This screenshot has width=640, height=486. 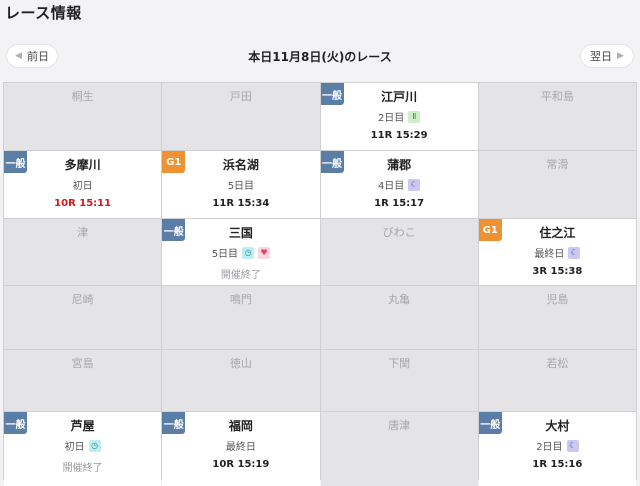 I want to click on race-day-row: 5日目 ◷ ♥, so click(x=240, y=252).